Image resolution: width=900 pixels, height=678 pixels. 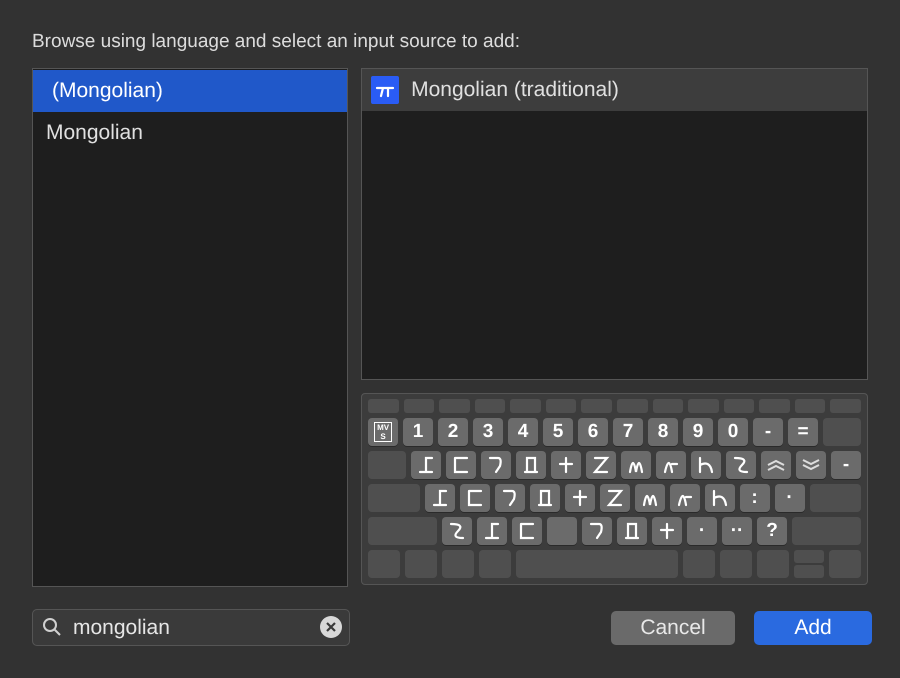 I want to click on keyboard-key: ··, so click(x=737, y=531).